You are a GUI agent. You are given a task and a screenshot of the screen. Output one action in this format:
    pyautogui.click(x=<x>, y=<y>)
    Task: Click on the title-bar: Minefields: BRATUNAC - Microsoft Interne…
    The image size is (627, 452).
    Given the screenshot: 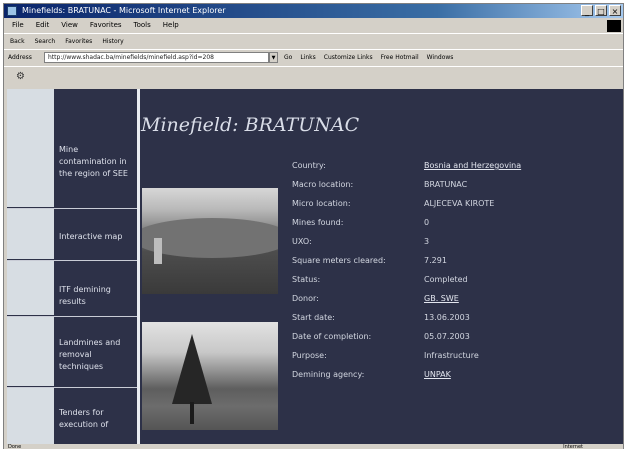 What is the action you would take?
    pyautogui.click(x=313, y=11)
    